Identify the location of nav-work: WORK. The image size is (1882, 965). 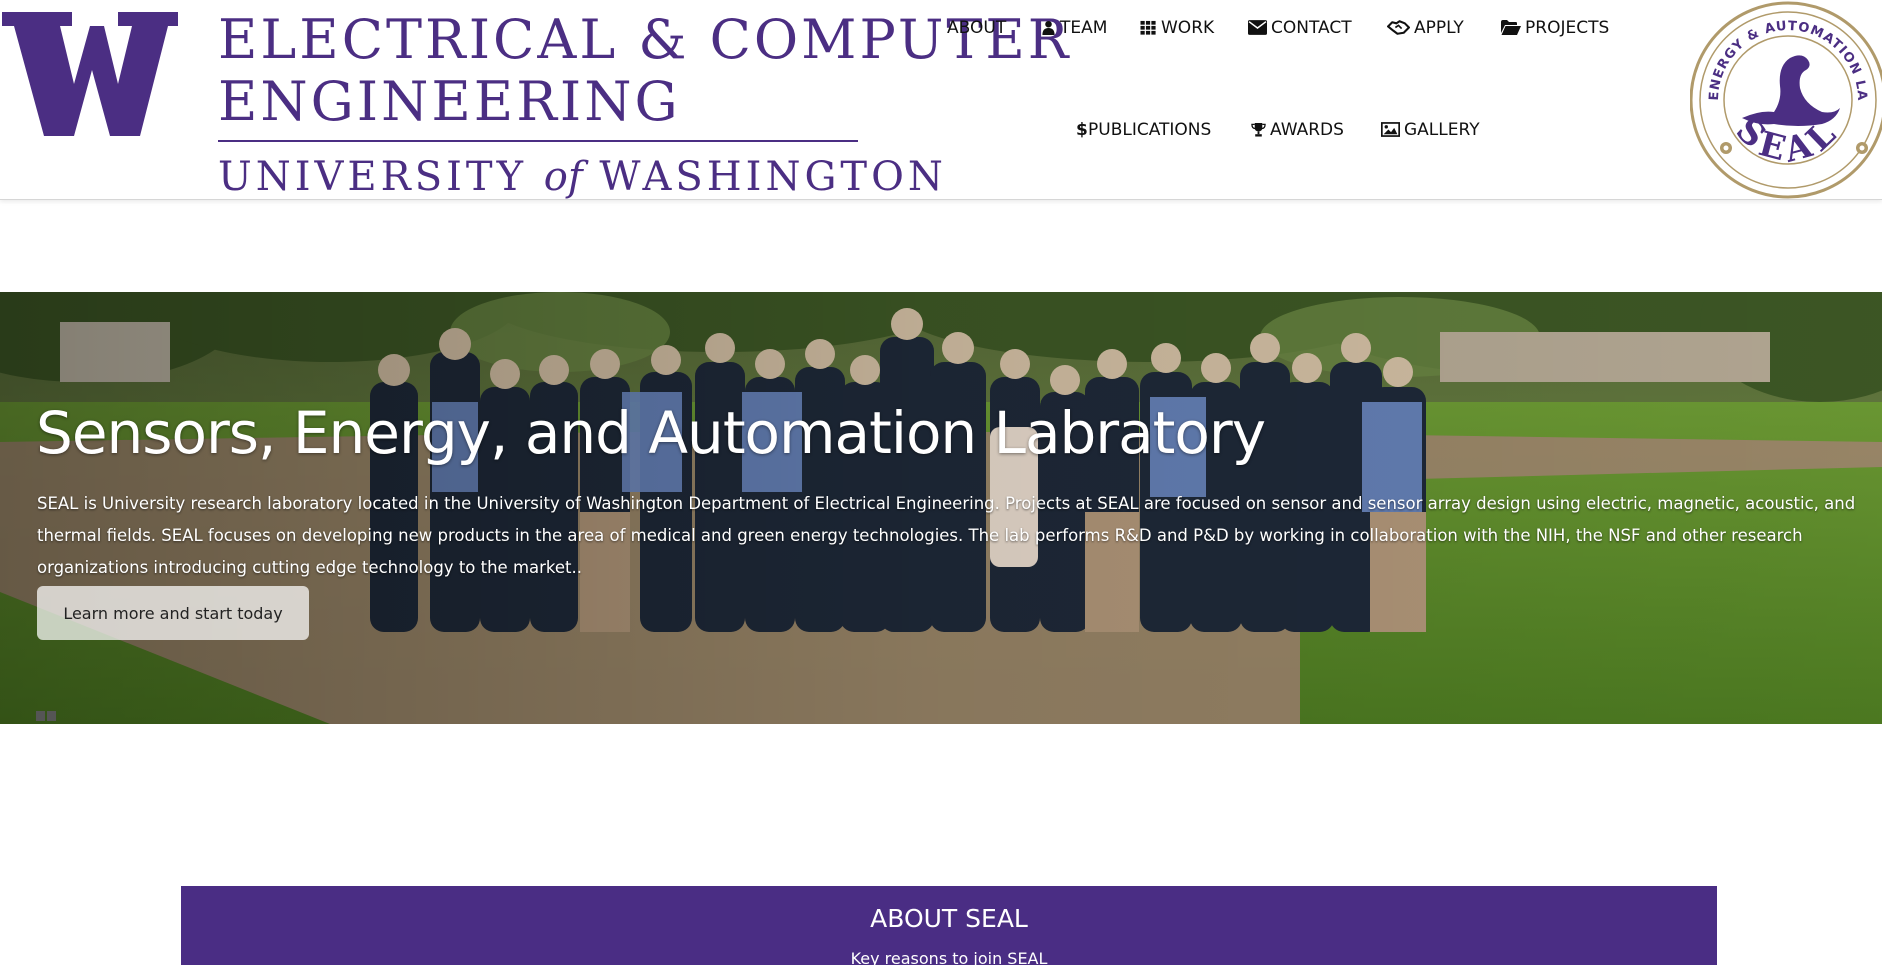
(1176, 28).